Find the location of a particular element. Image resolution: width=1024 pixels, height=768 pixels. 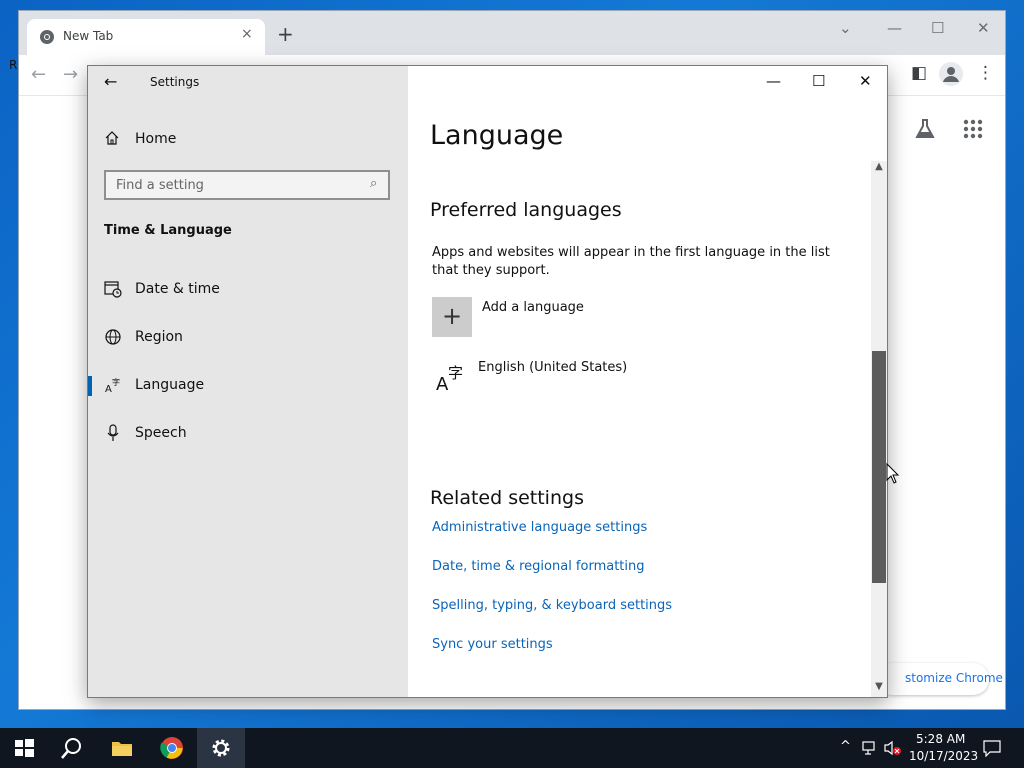

apps-grid-icon is located at coordinates (973, 129).